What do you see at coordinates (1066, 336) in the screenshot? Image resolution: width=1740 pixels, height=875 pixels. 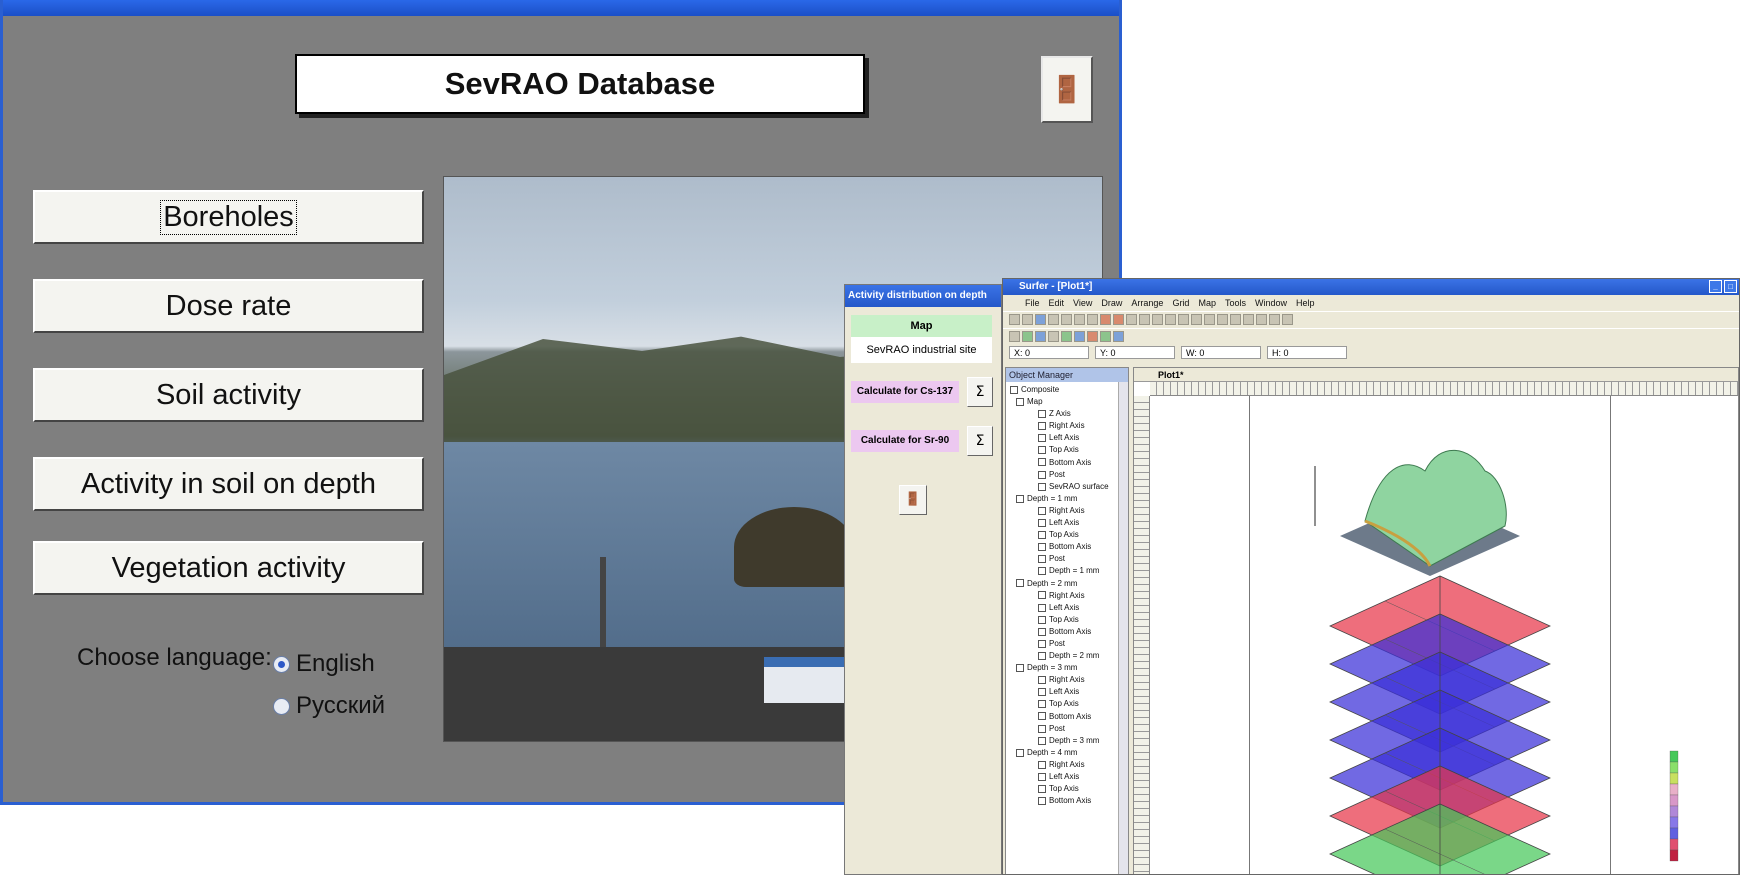 I see `image-map-icon` at bounding box center [1066, 336].